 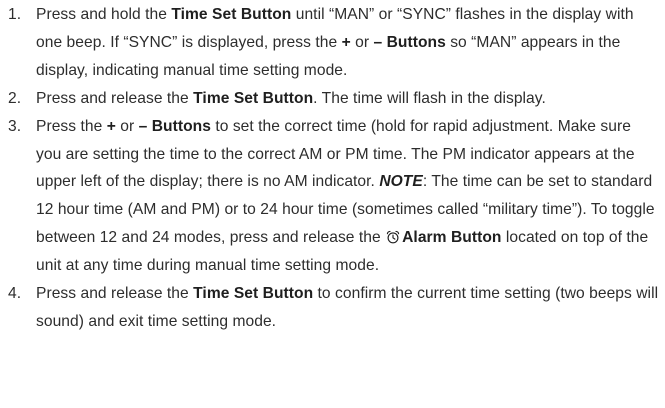 What do you see at coordinates (71, 126) in the screenshot?
I see `step-text: Press the` at bounding box center [71, 126].